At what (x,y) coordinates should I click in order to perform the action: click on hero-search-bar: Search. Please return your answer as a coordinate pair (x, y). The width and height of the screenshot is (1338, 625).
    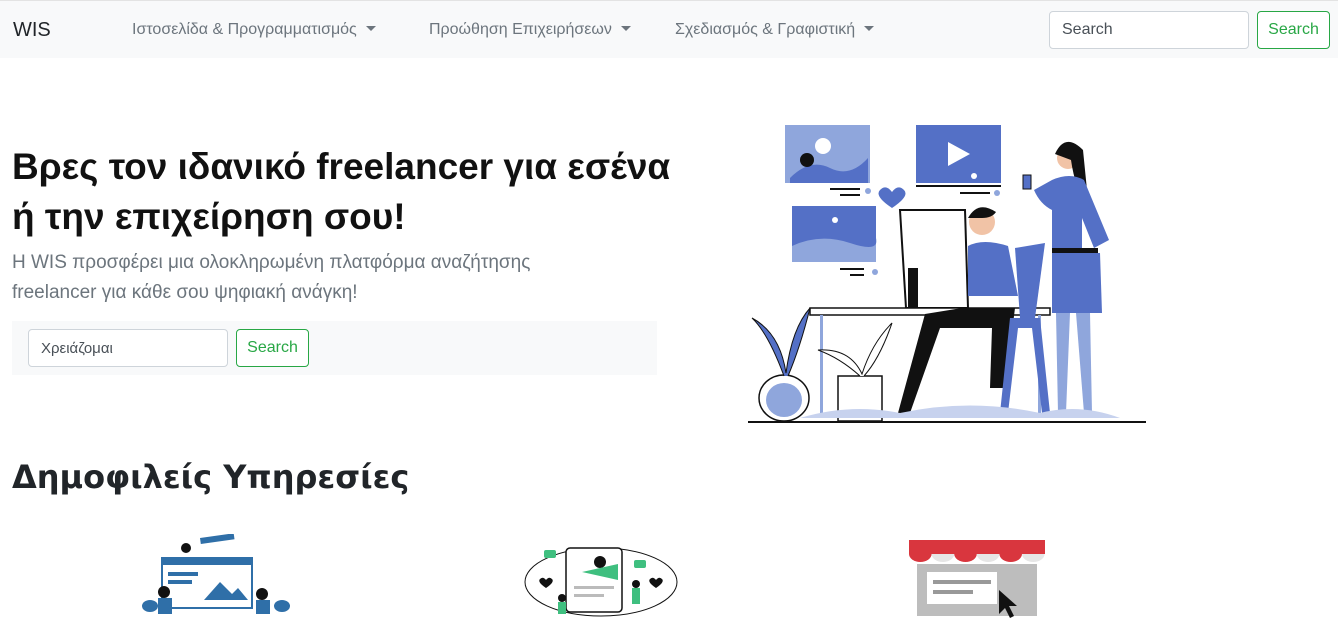
    Looking at the image, I should click on (334, 348).